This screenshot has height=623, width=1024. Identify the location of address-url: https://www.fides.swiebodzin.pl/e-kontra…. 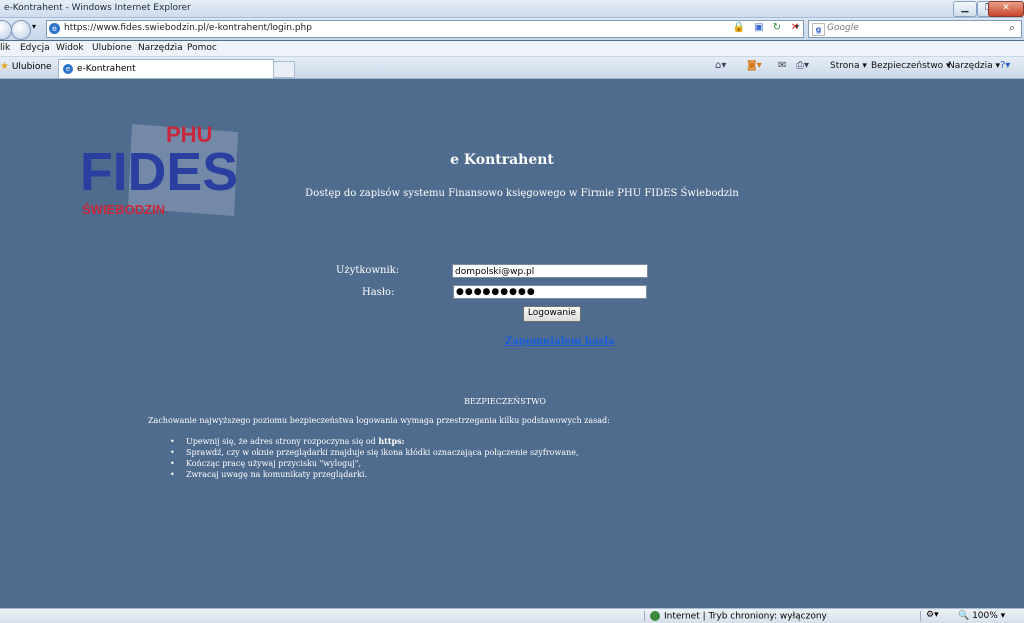
(188, 28).